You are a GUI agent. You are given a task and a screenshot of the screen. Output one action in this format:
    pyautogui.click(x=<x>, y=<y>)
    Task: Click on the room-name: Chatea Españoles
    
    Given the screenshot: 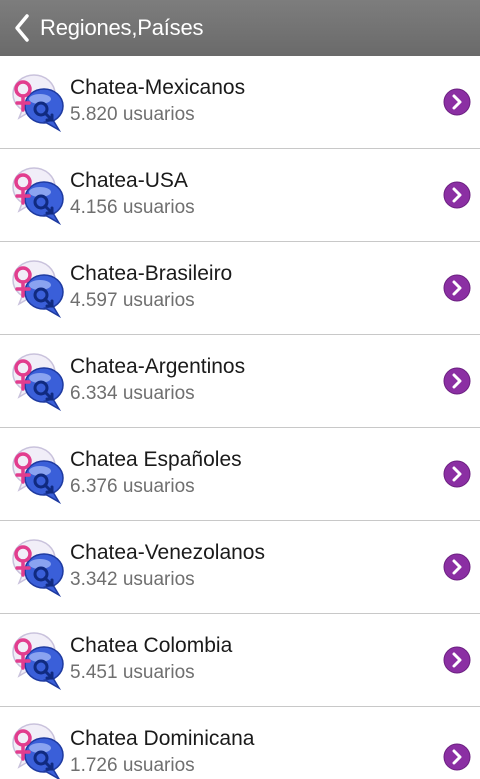 What is the action you would take?
    pyautogui.click(x=156, y=459)
    